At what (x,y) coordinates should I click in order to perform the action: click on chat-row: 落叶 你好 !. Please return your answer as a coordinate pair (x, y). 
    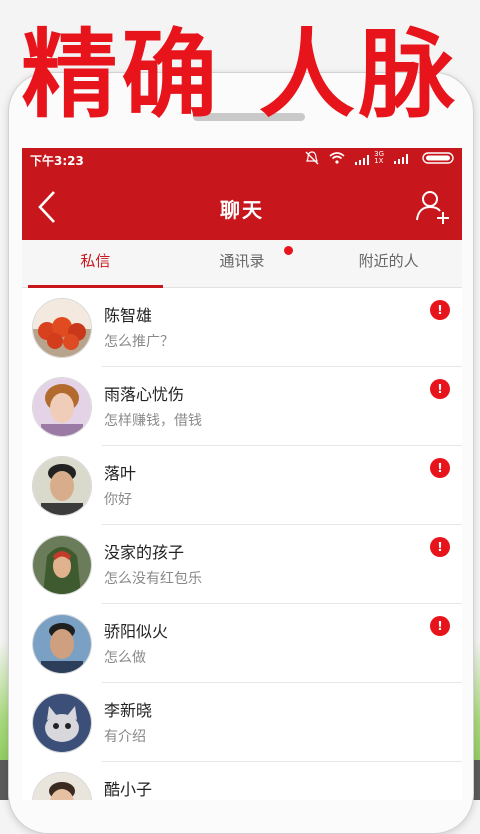
    Looking at the image, I should click on (242, 485).